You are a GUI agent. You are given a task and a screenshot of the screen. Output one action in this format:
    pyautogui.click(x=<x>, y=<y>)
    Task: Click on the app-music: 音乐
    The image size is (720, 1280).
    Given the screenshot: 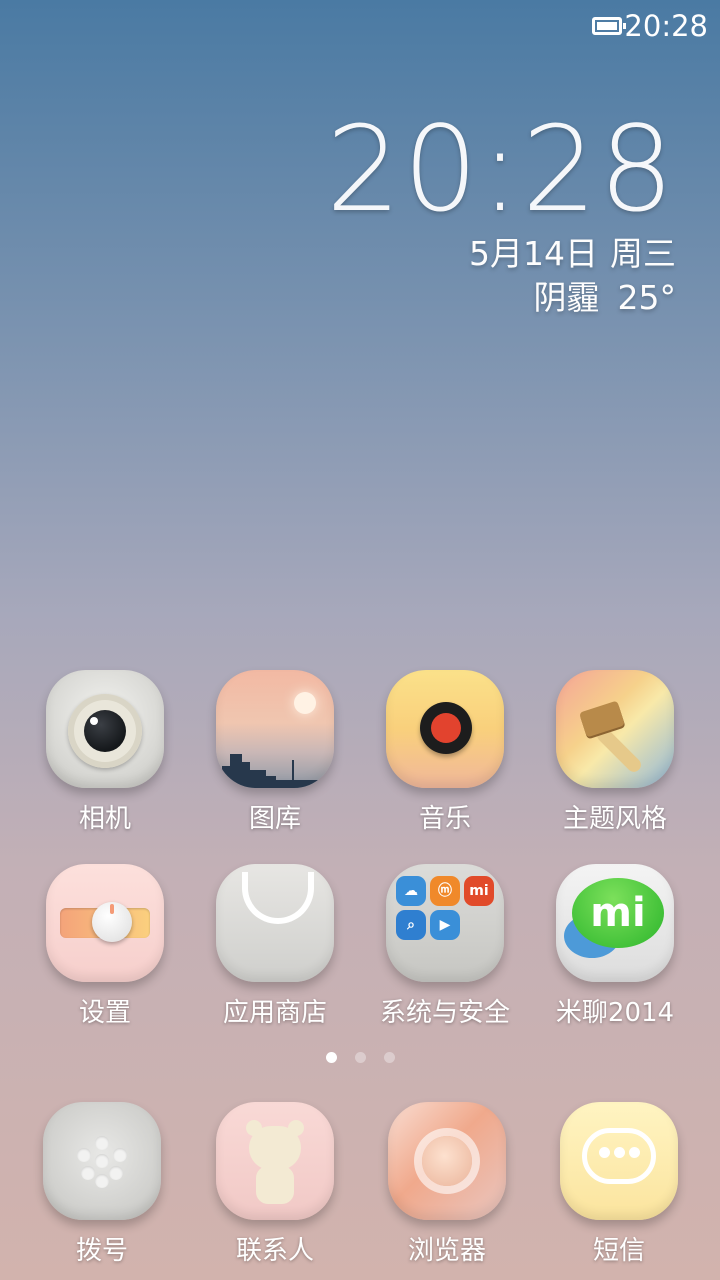 What is the action you would take?
    pyautogui.click(x=445, y=752)
    